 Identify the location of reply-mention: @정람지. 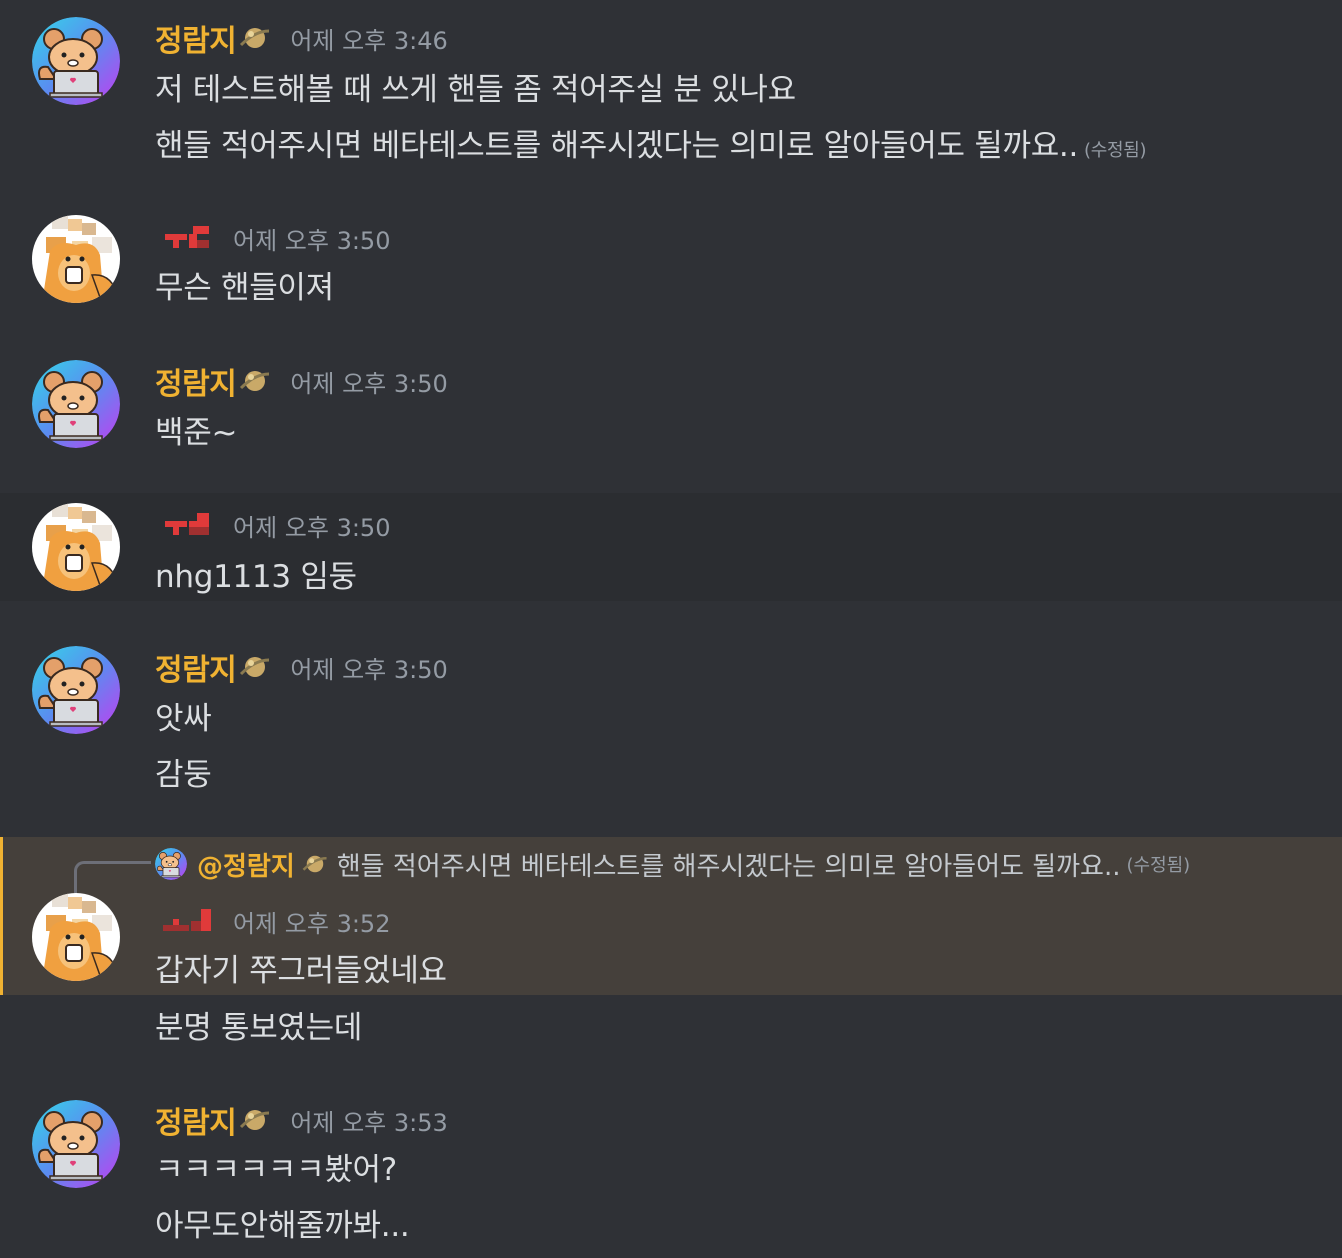
(246, 864).